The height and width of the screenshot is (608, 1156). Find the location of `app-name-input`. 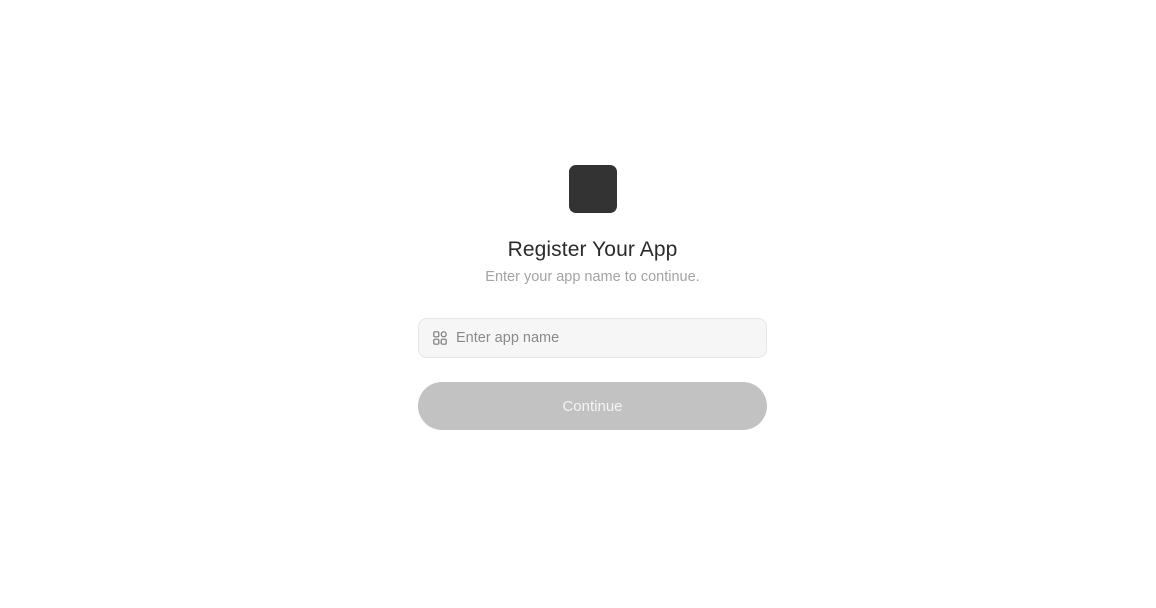

app-name-input is located at coordinates (611, 338).